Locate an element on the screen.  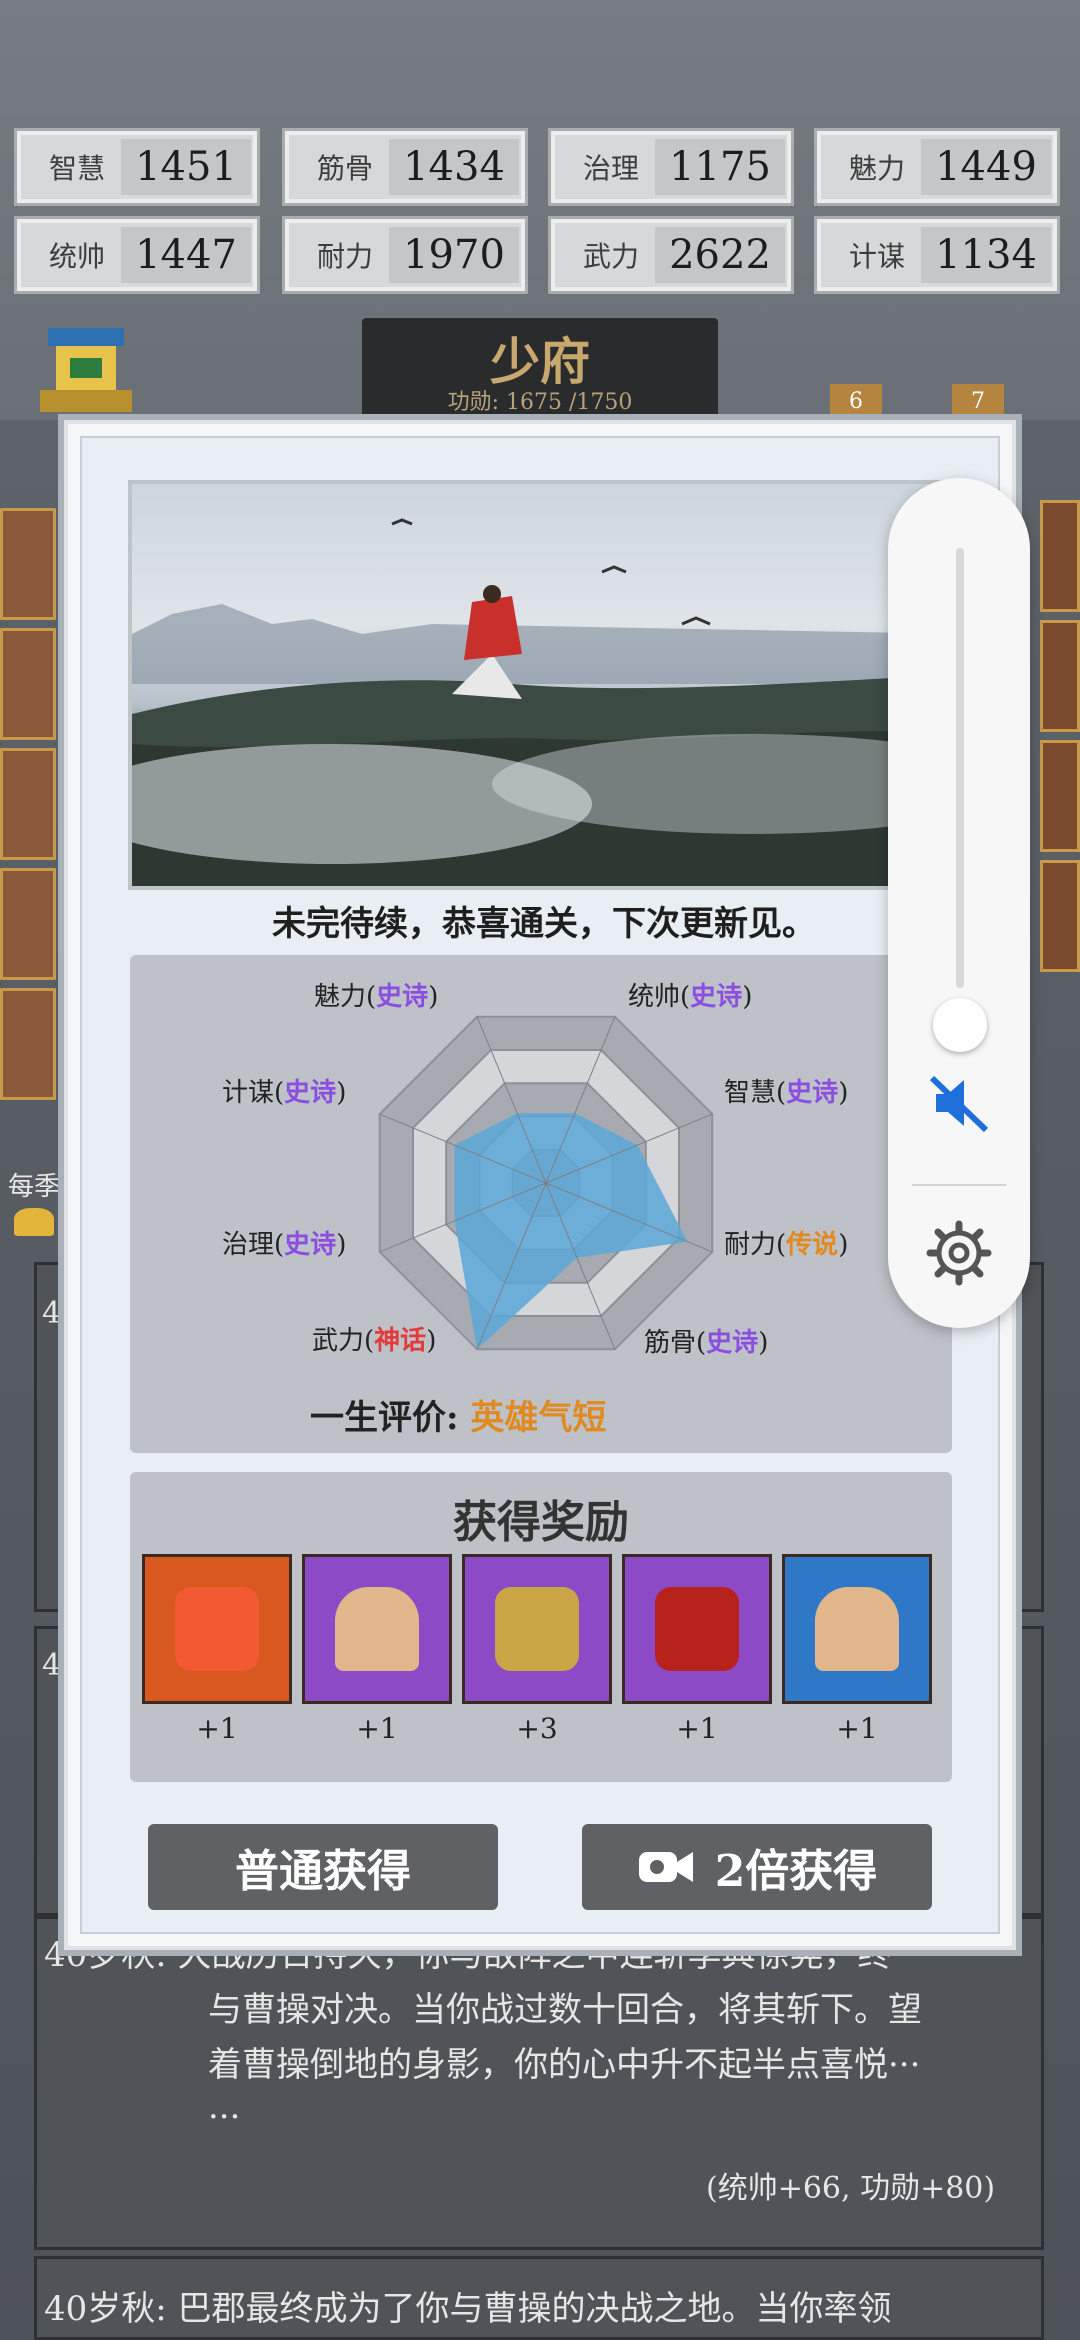
normal-claim-button: 普通获得 is located at coordinates (323, 1867).